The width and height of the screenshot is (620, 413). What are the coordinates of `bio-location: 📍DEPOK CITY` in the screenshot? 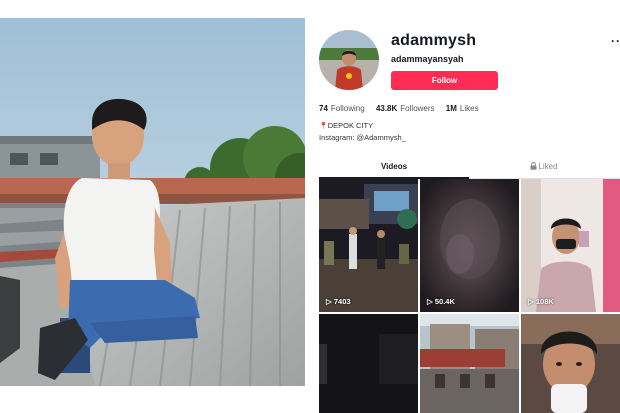 It's located at (346, 125).